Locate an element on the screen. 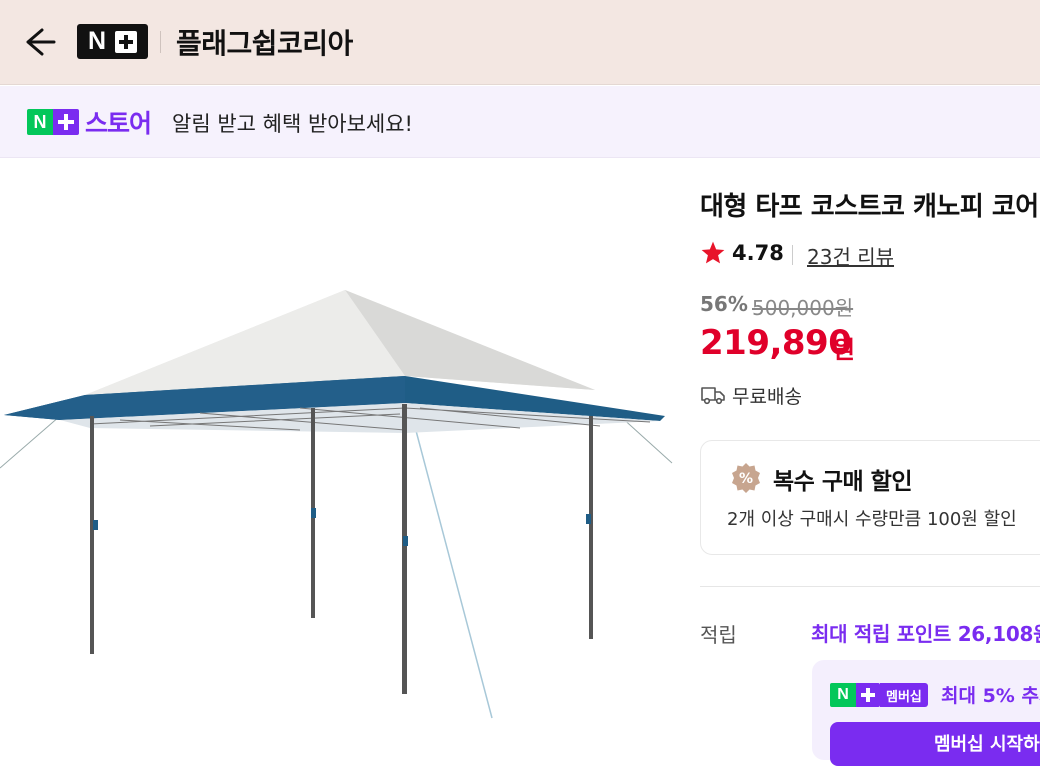  sale-price: 219,890 is located at coordinates (776, 343).